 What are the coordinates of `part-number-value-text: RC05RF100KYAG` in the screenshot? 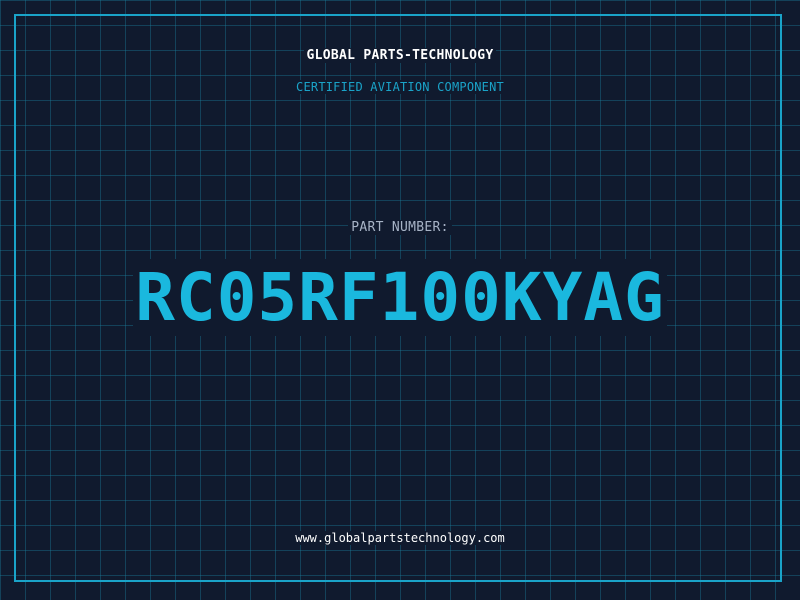 It's located at (400, 297).